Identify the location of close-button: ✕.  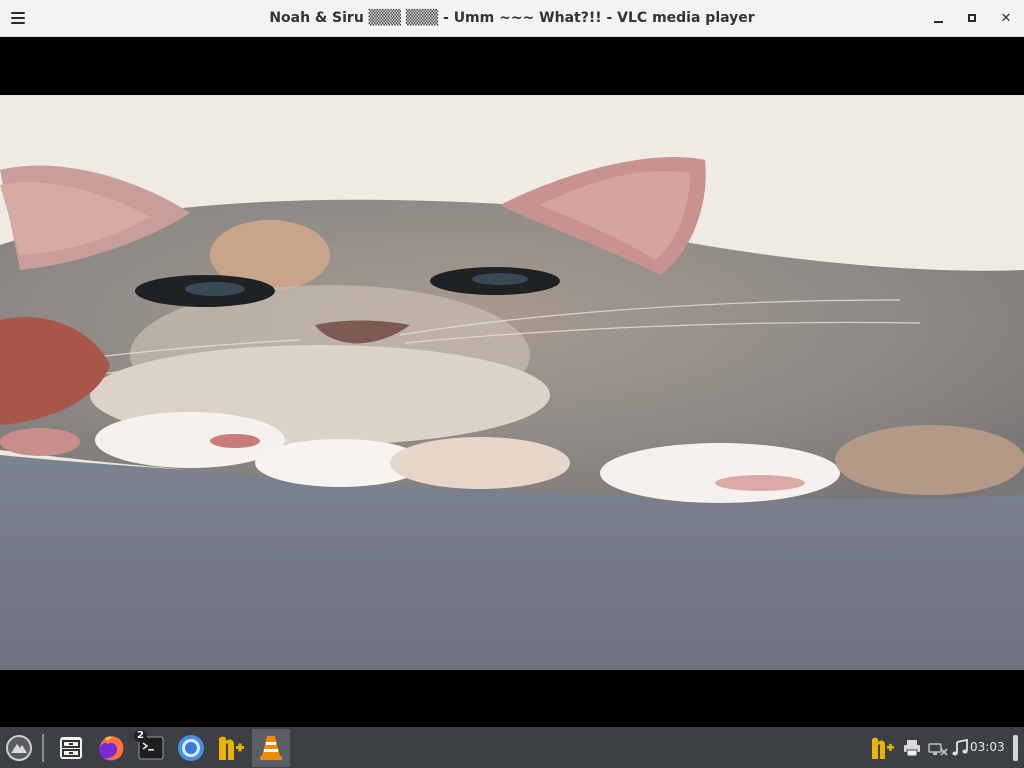
(1006, 18).